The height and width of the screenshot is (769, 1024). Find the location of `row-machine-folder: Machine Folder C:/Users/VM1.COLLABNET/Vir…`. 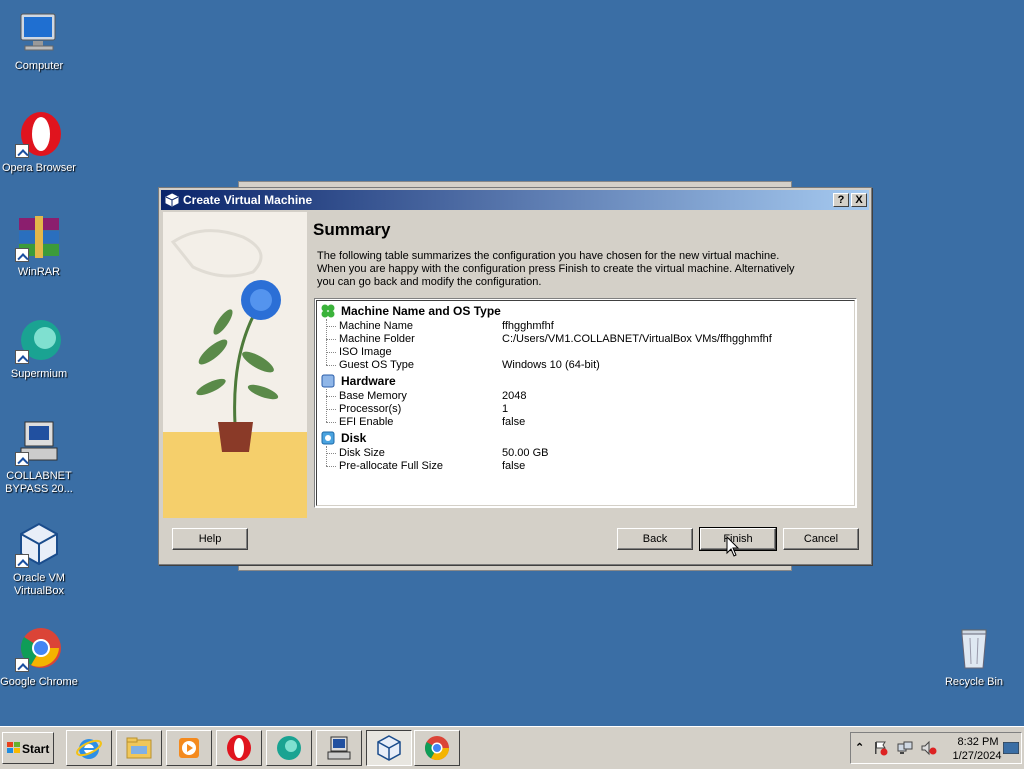

row-machine-folder: Machine Folder C:/Users/VM1.COLLABNET/Vir… is located at coordinates (587, 339).